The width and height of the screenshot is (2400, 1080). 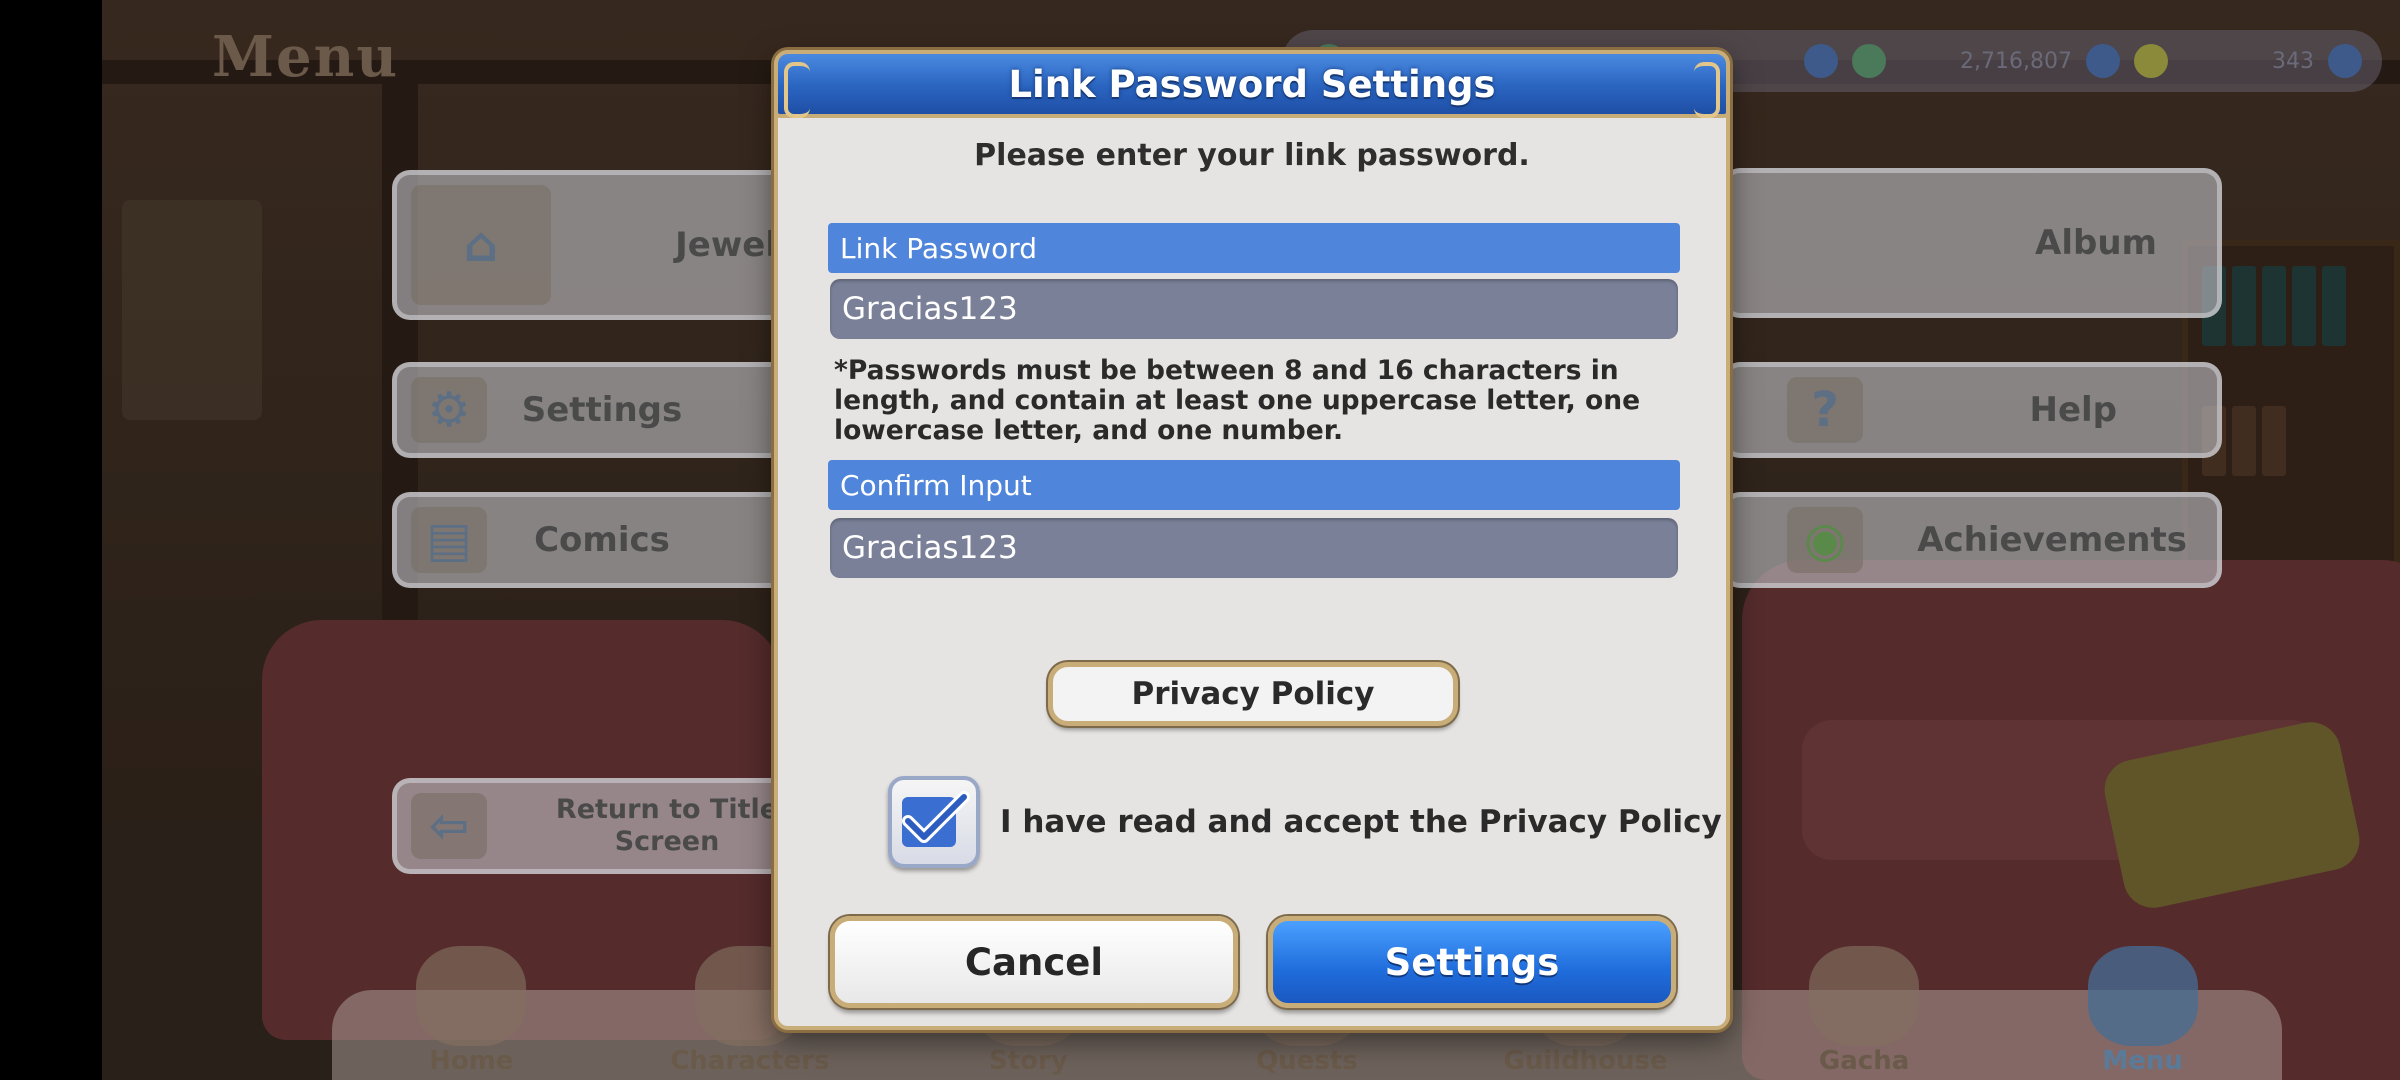 I want to click on coins-value: 2,716,807, so click(x=2016, y=61).